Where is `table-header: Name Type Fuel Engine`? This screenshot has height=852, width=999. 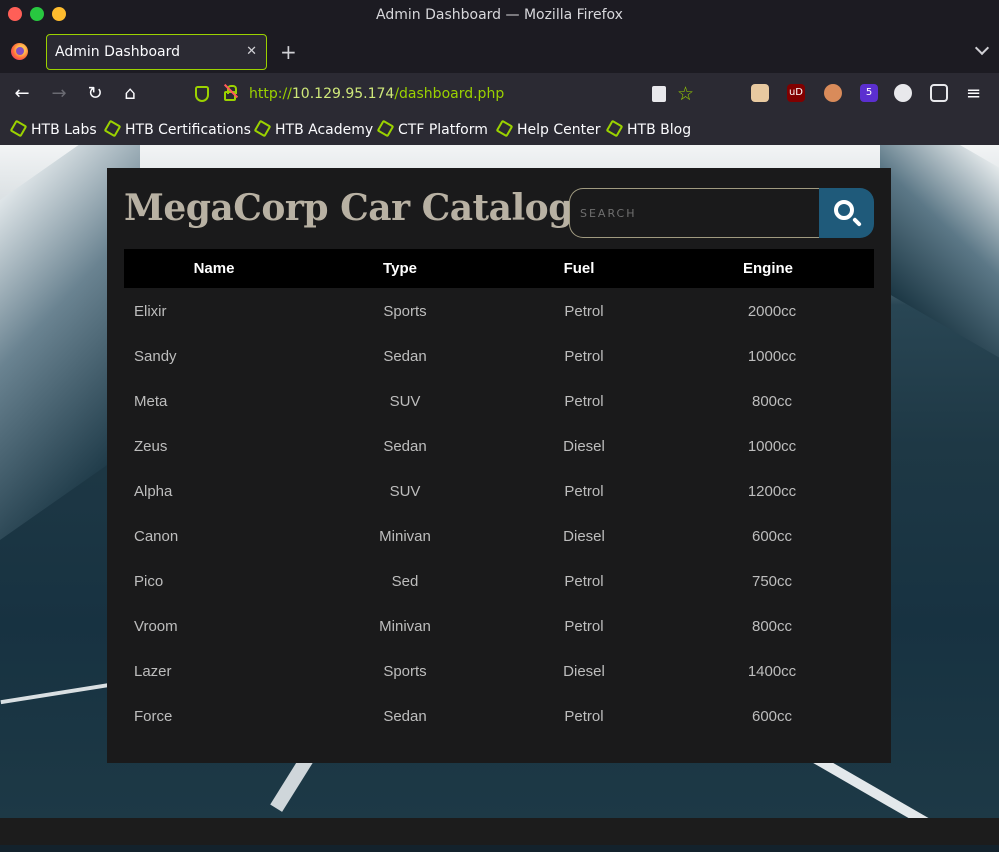 table-header: Name Type Fuel Engine is located at coordinates (499, 268).